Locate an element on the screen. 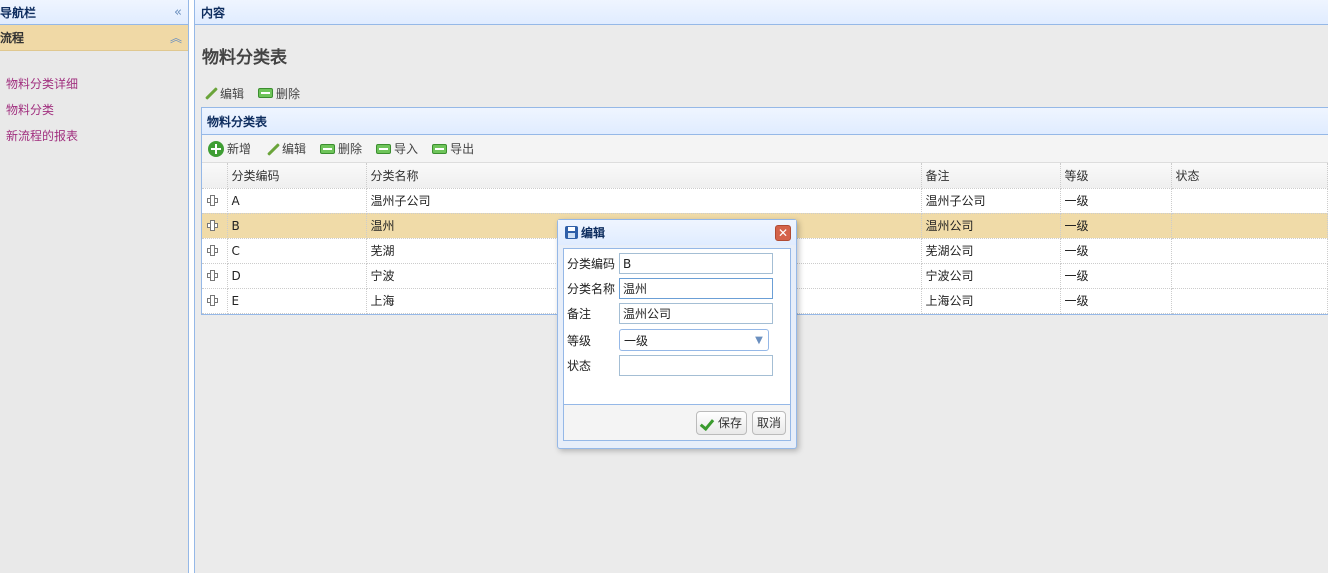 The width and height of the screenshot is (1328, 573). edit-button: 编辑 is located at coordinates (285, 149).